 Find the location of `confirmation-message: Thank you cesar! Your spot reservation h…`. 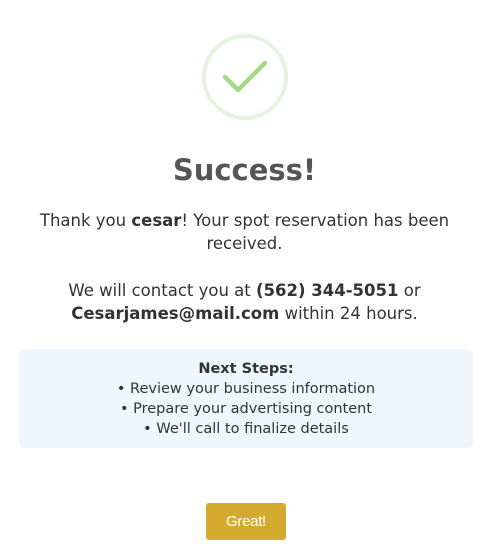

confirmation-message: Thank you cesar! Your spot reservation h… is located at coordinates (244, 232).